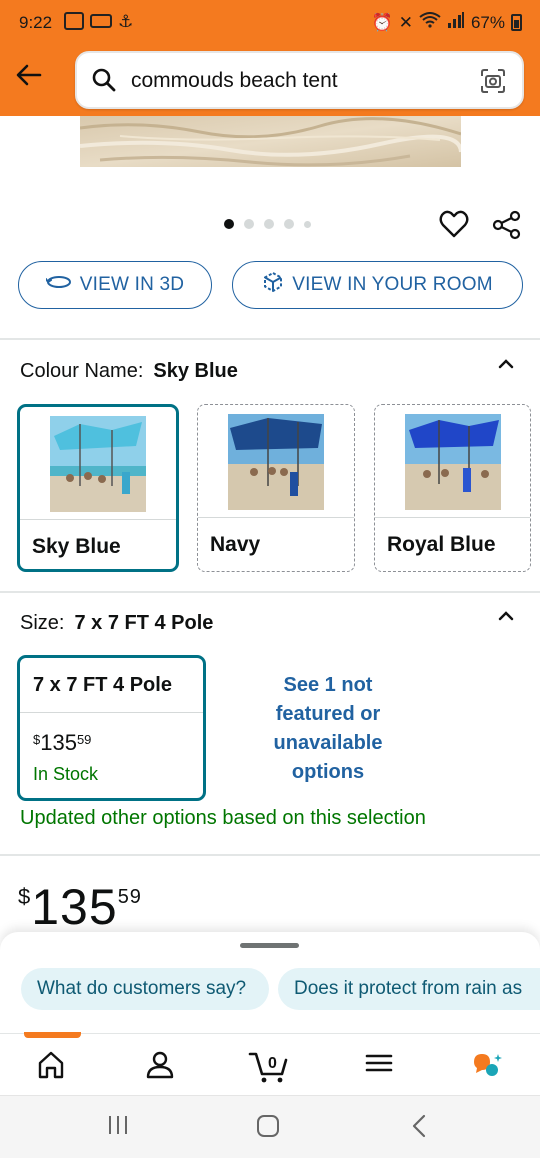 Image resolution: width=540 pixels, height=1158 pixels. What do you see at coordinates (54, 1068) in the screenshot?
I see `home-icon` at bounding box center [54, 1068].